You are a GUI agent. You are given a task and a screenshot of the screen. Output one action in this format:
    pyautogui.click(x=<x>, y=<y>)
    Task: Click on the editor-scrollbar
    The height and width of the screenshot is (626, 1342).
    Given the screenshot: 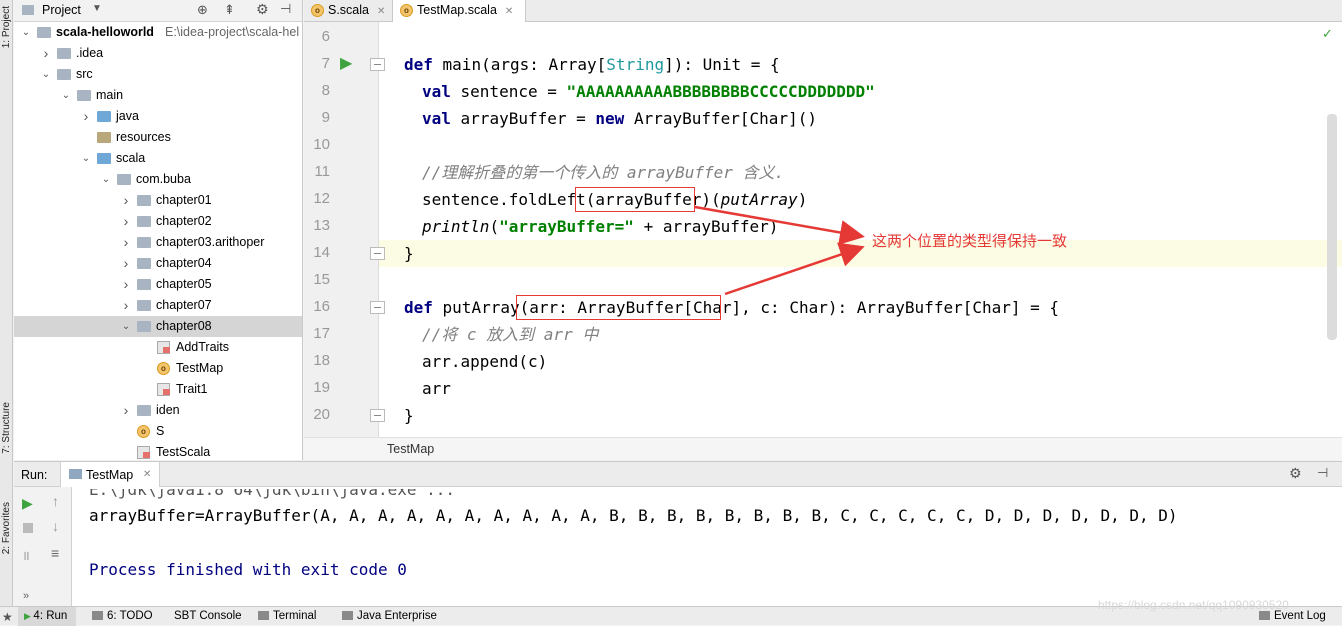 What is the action you would take?
    pyautogui.click(x=1332, y=227)
    